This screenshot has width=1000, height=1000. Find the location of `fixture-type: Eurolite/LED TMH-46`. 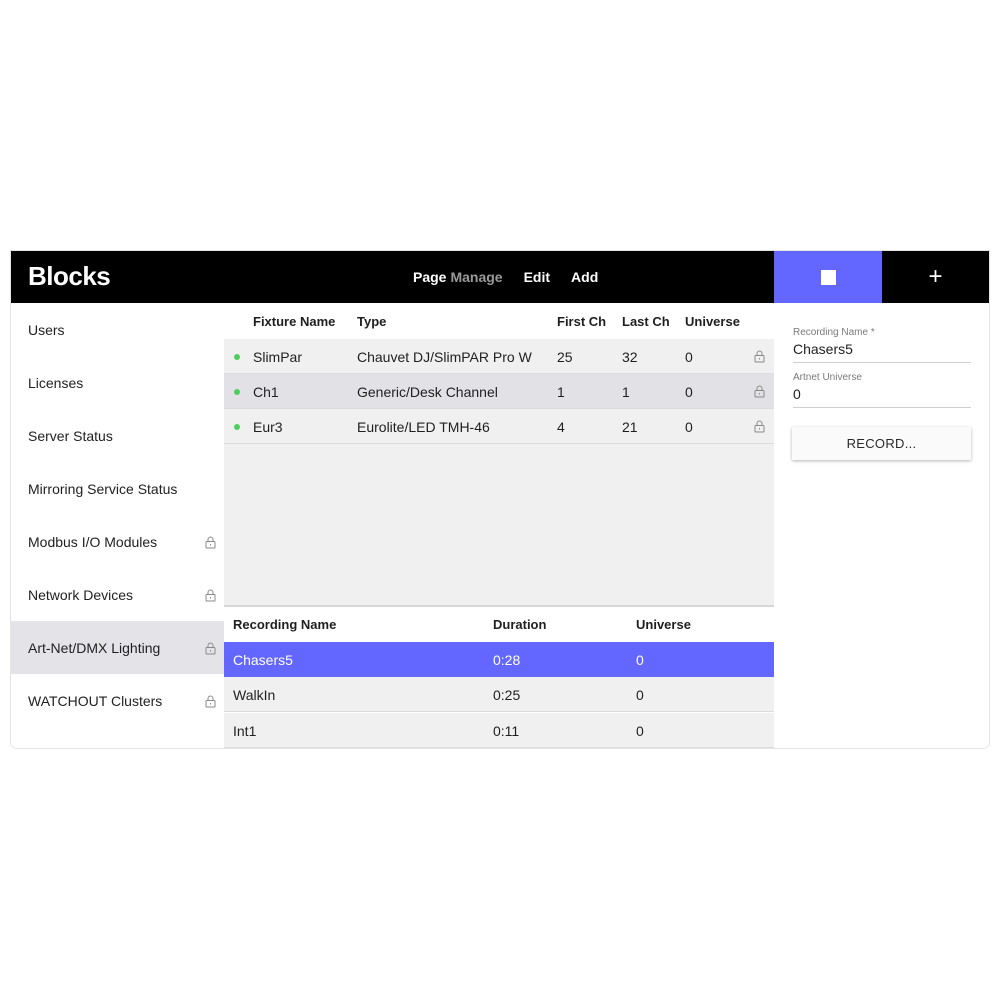

fixture-type: Eurolite/LED TMH-46 is located at coordinates (423, 427).